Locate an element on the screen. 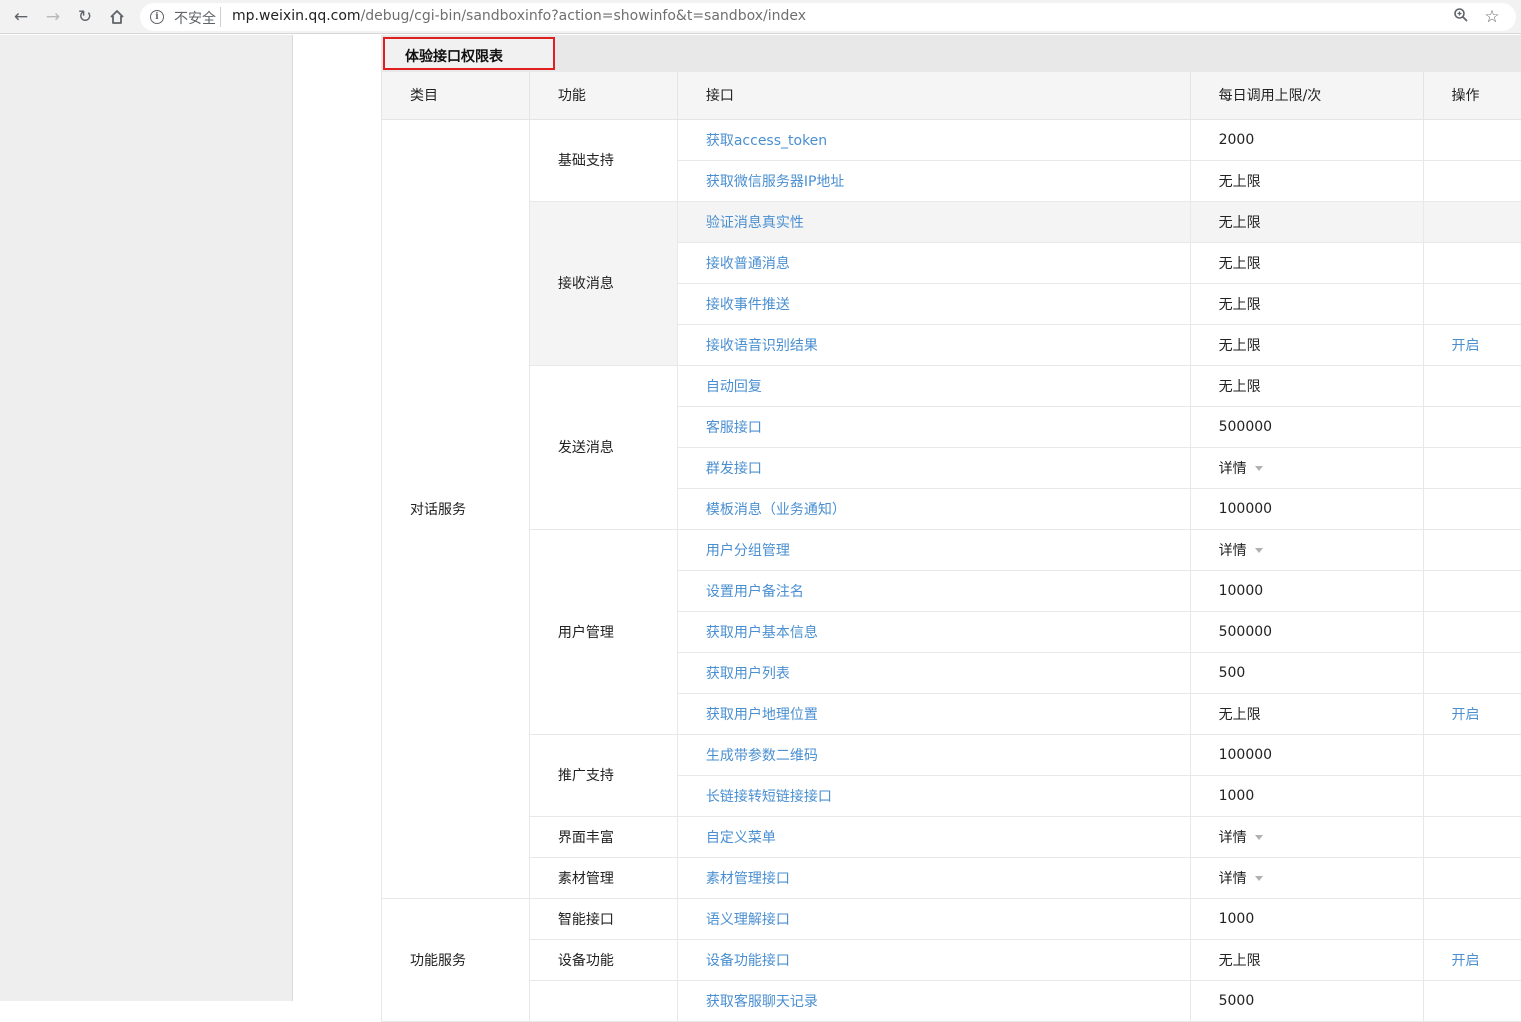 Image resolution: width=1521 pixels, height=1022 pixels. api-link: 接收语音识别结果 is located at coordinates (762, 346).